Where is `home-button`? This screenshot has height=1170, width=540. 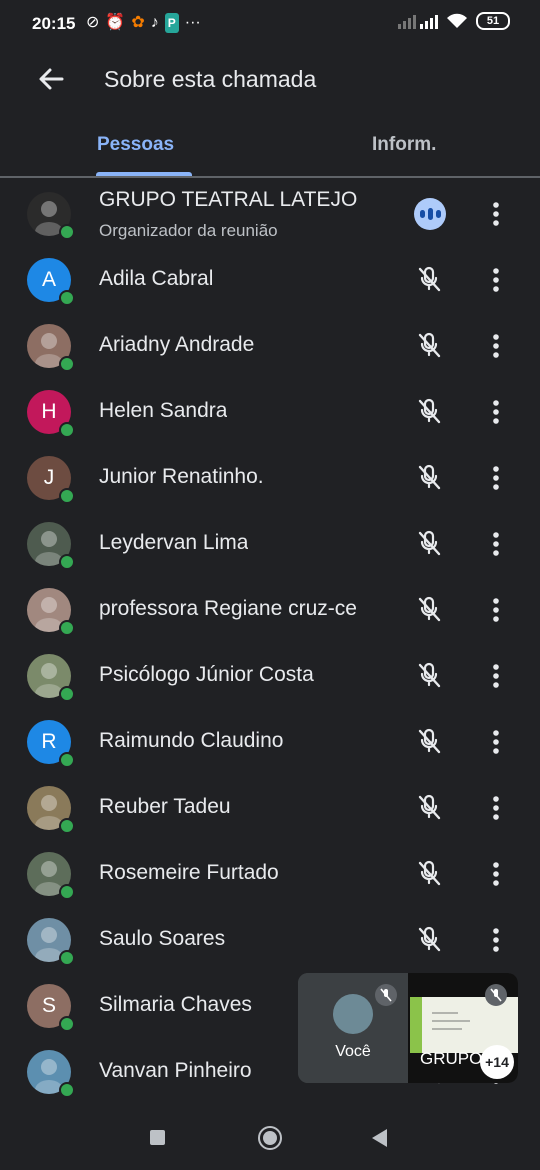
home-button is located at coordinates (270, 1138).